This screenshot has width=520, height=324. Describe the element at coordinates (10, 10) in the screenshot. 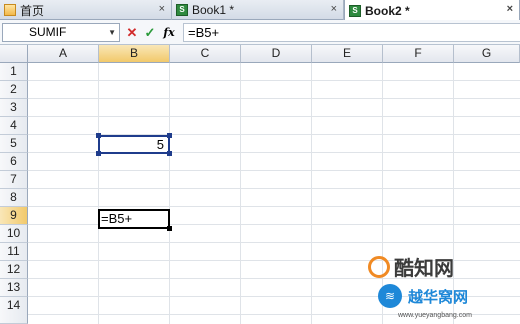

I see `home-icon` at that location.